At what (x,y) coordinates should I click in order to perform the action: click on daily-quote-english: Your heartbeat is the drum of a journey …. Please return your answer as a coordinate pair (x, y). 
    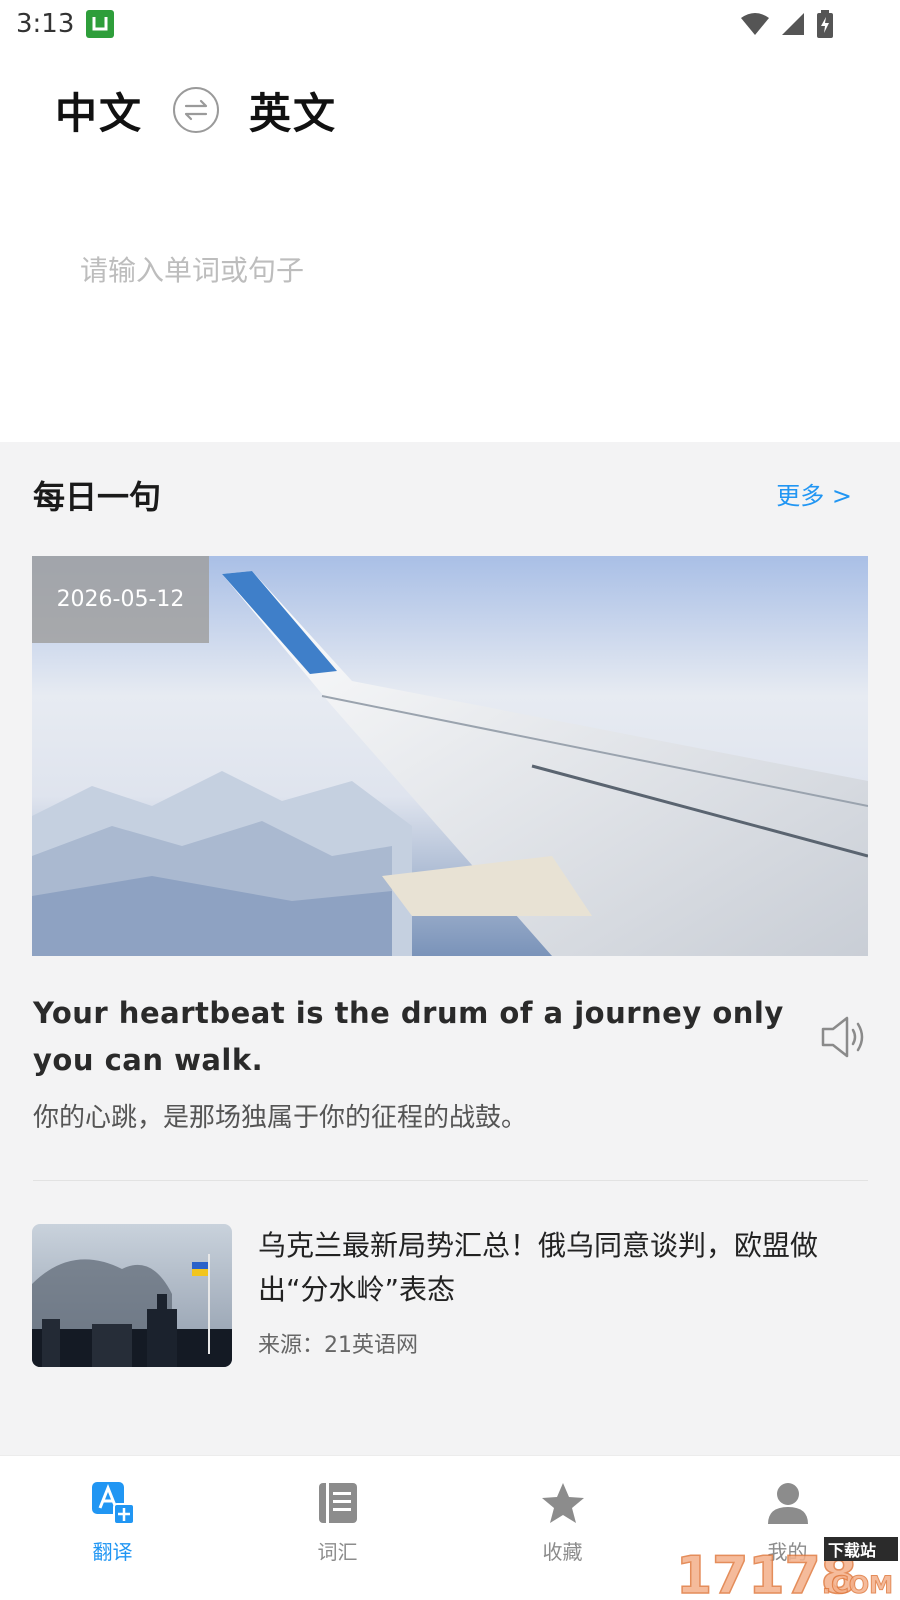
    Looking at the image, I should click on (408, 1036).